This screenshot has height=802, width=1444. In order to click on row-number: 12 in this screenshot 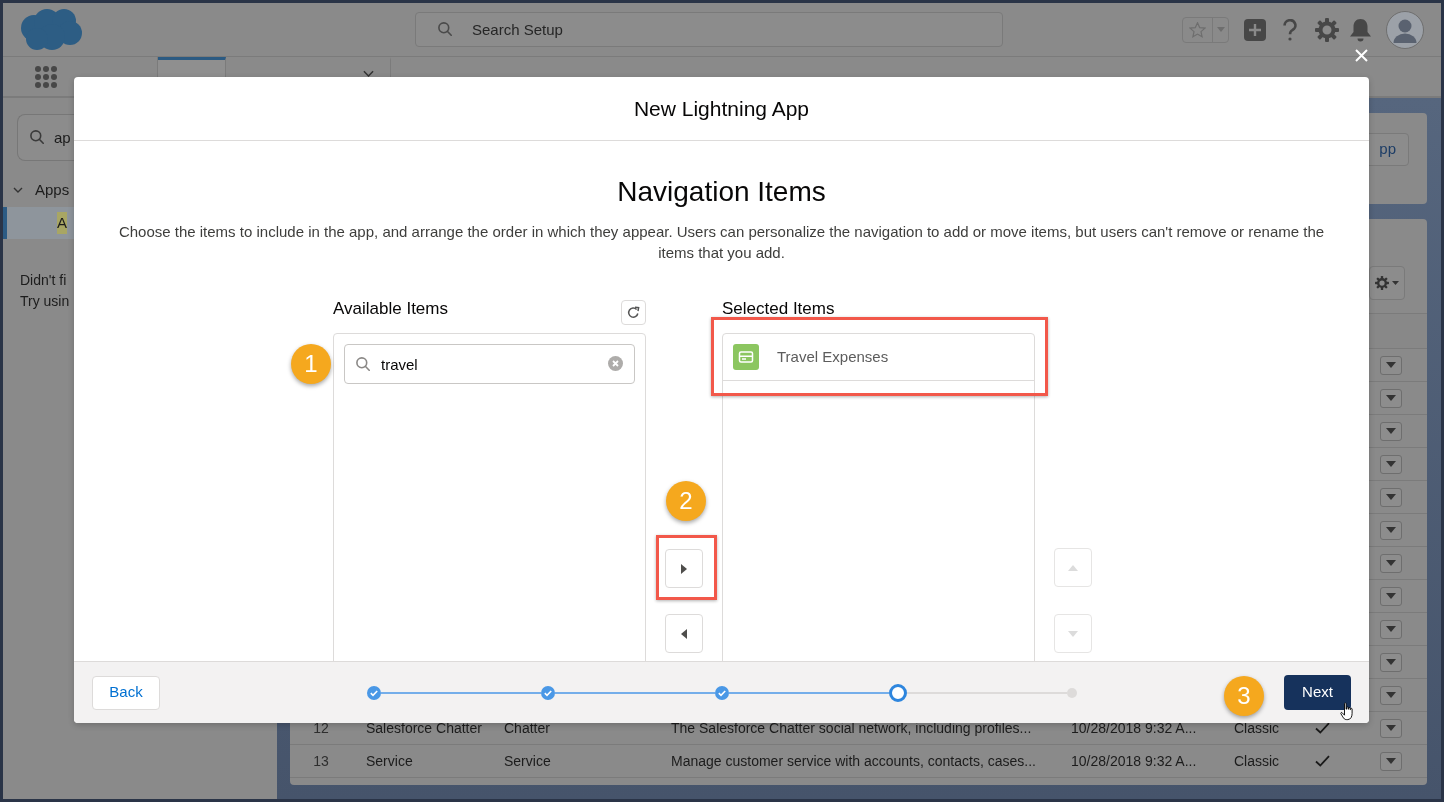, I will do `click(321, 728)`.